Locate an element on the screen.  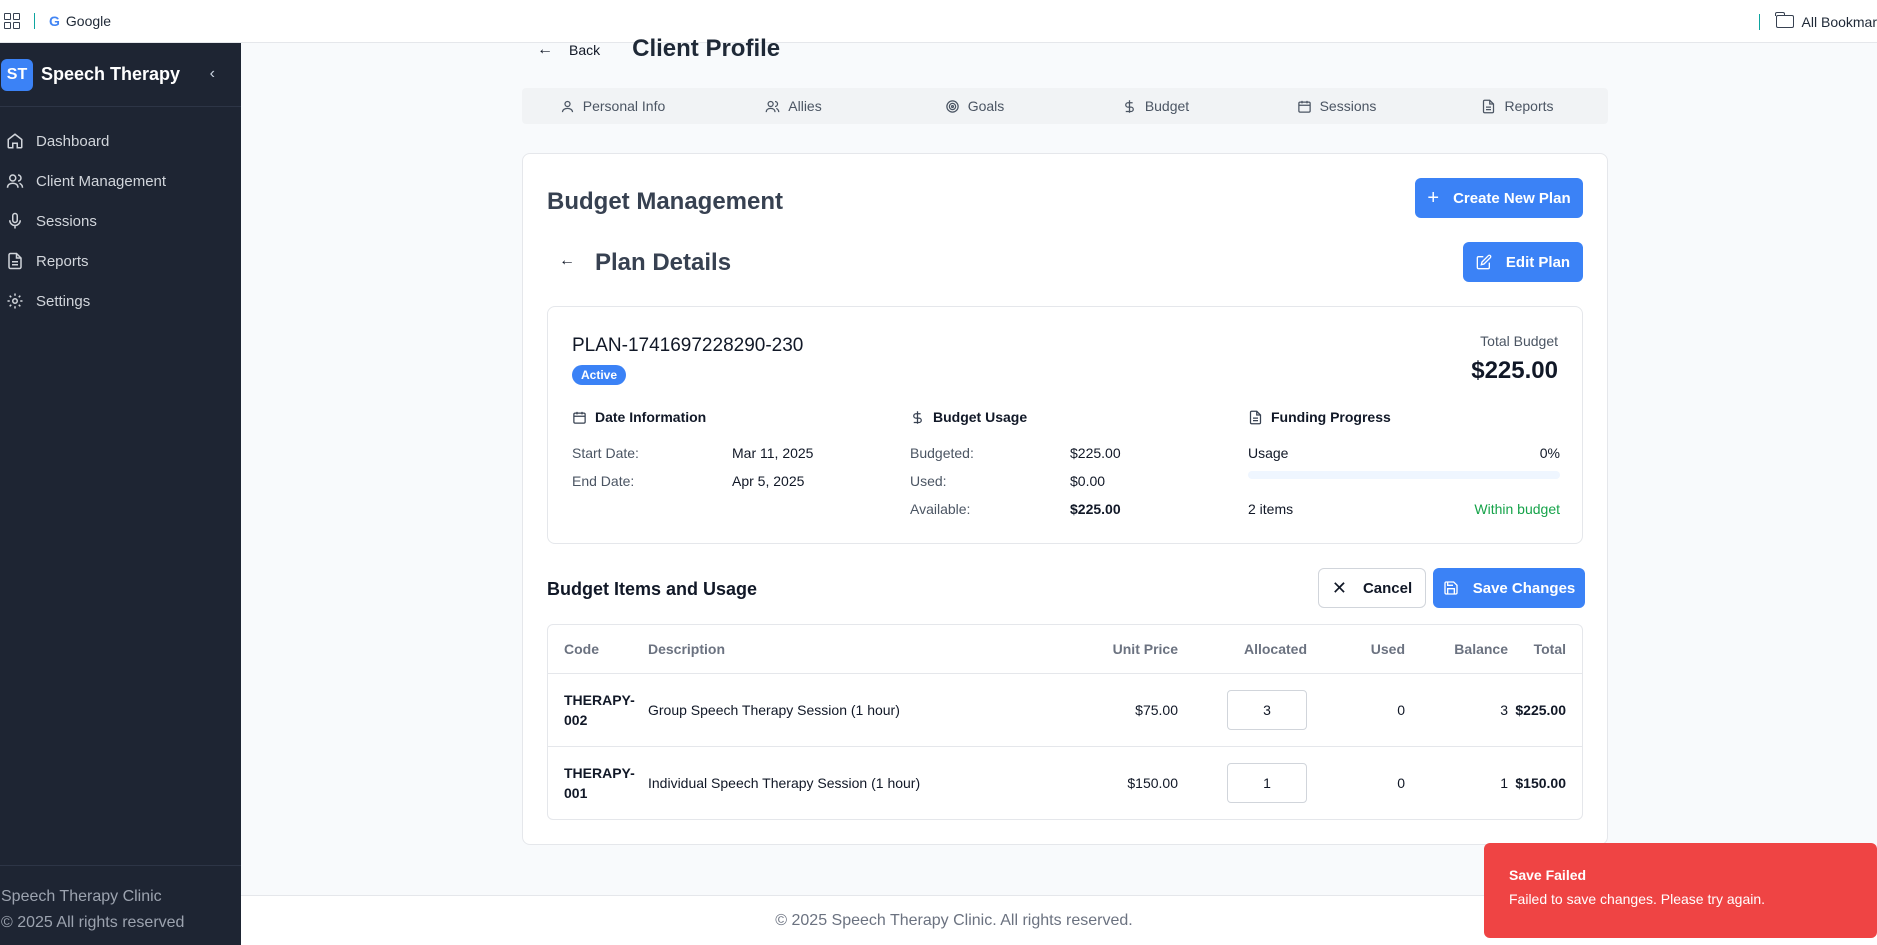
cancel-label: Cancel is located at coordinates (1387, 588).